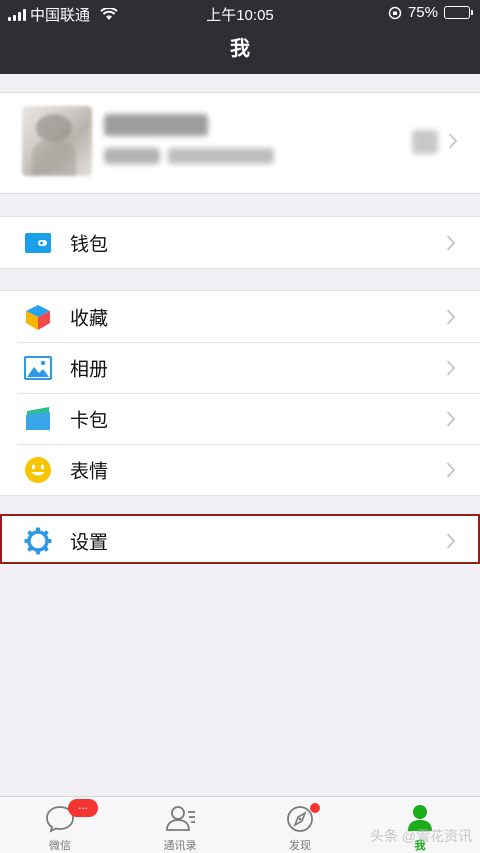  I want to click on tab-chats: ... 微信, so click(60, 825).